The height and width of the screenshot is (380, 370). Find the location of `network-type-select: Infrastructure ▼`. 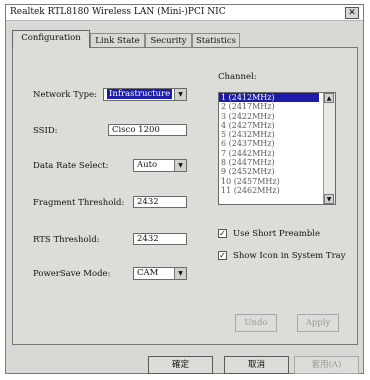

network-type-select: Infrastructure ▼ is located at coordinates (145, 94).